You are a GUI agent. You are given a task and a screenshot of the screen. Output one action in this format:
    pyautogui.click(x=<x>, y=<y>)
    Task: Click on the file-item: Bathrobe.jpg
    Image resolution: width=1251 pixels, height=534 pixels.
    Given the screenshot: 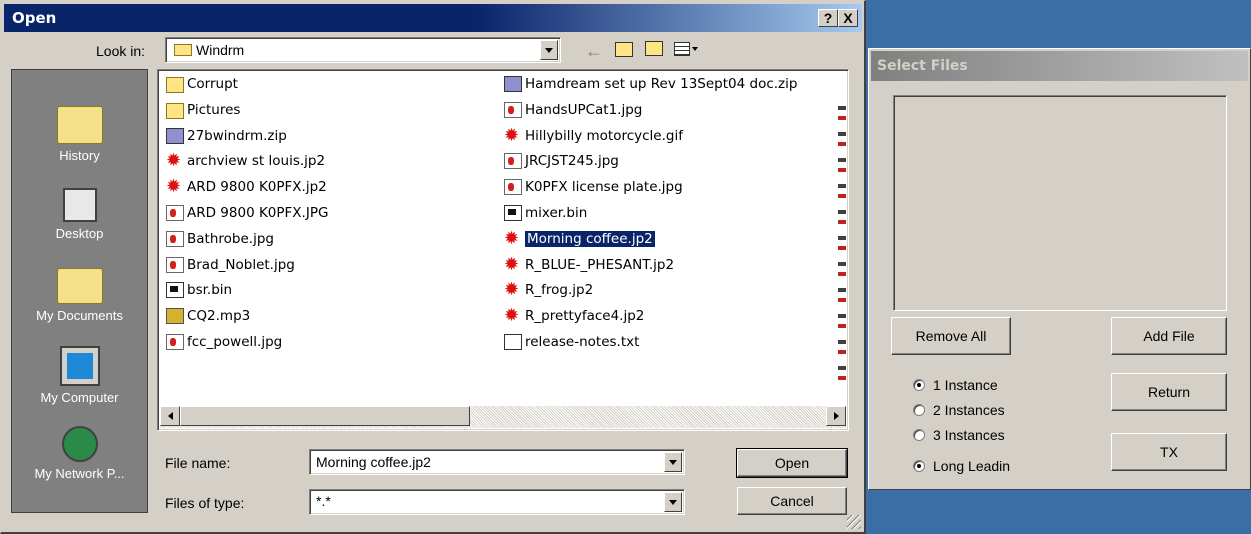 What is the action you would take?
    pyautogui.click(x=220, y=239)
    